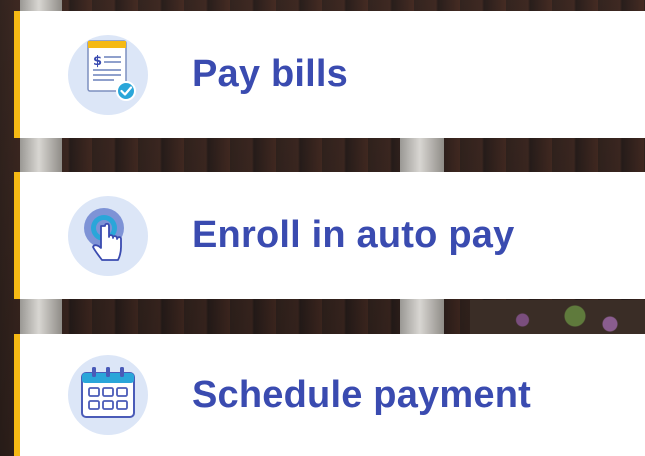  What do you see at coordinates (361, 394) in the screenshot?
I see `schedule-payment-label: Schedule payment` at bounding box center [361, 394].